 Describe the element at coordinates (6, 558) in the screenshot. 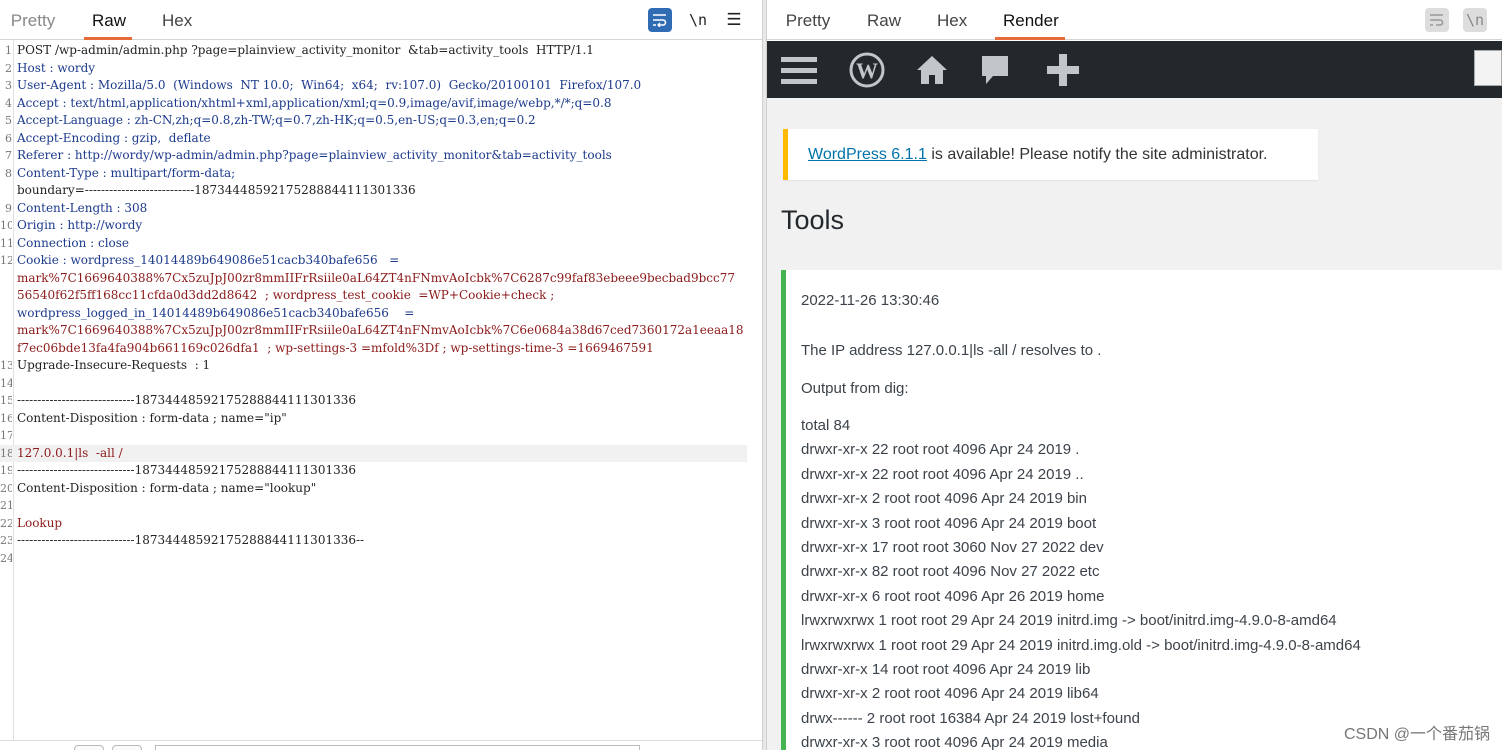

I see `line-number: 24` at that location.